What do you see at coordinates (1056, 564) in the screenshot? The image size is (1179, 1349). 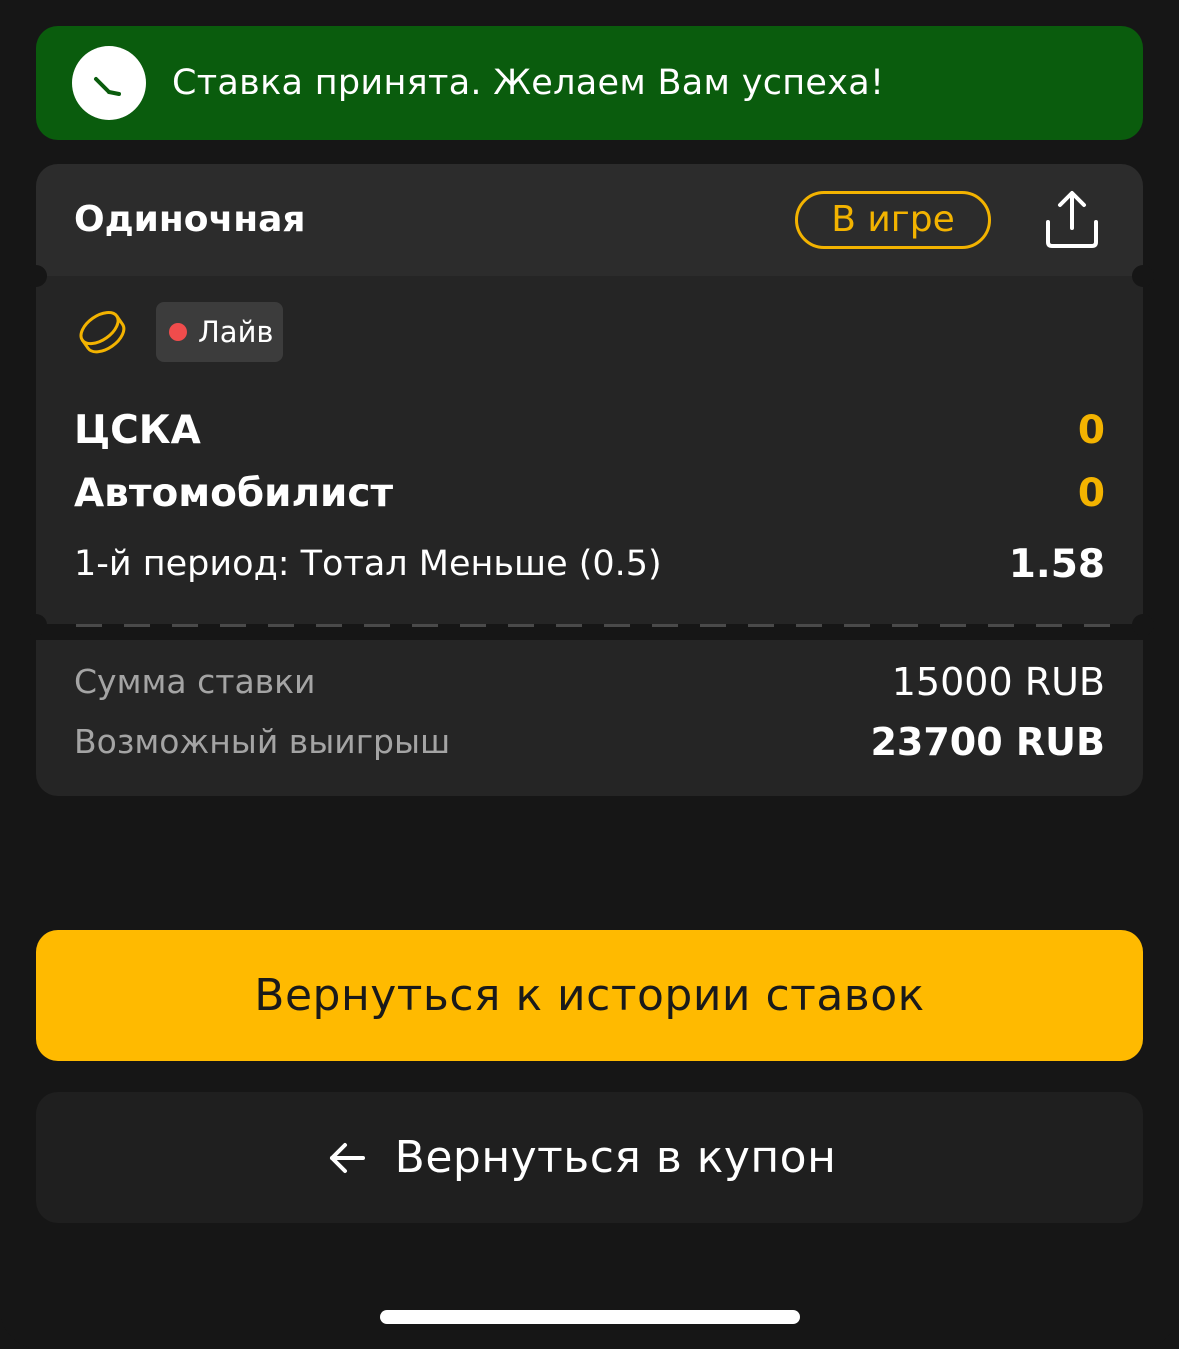 I see `bet-odds: 1.58` at bounding box center [1056, 564].